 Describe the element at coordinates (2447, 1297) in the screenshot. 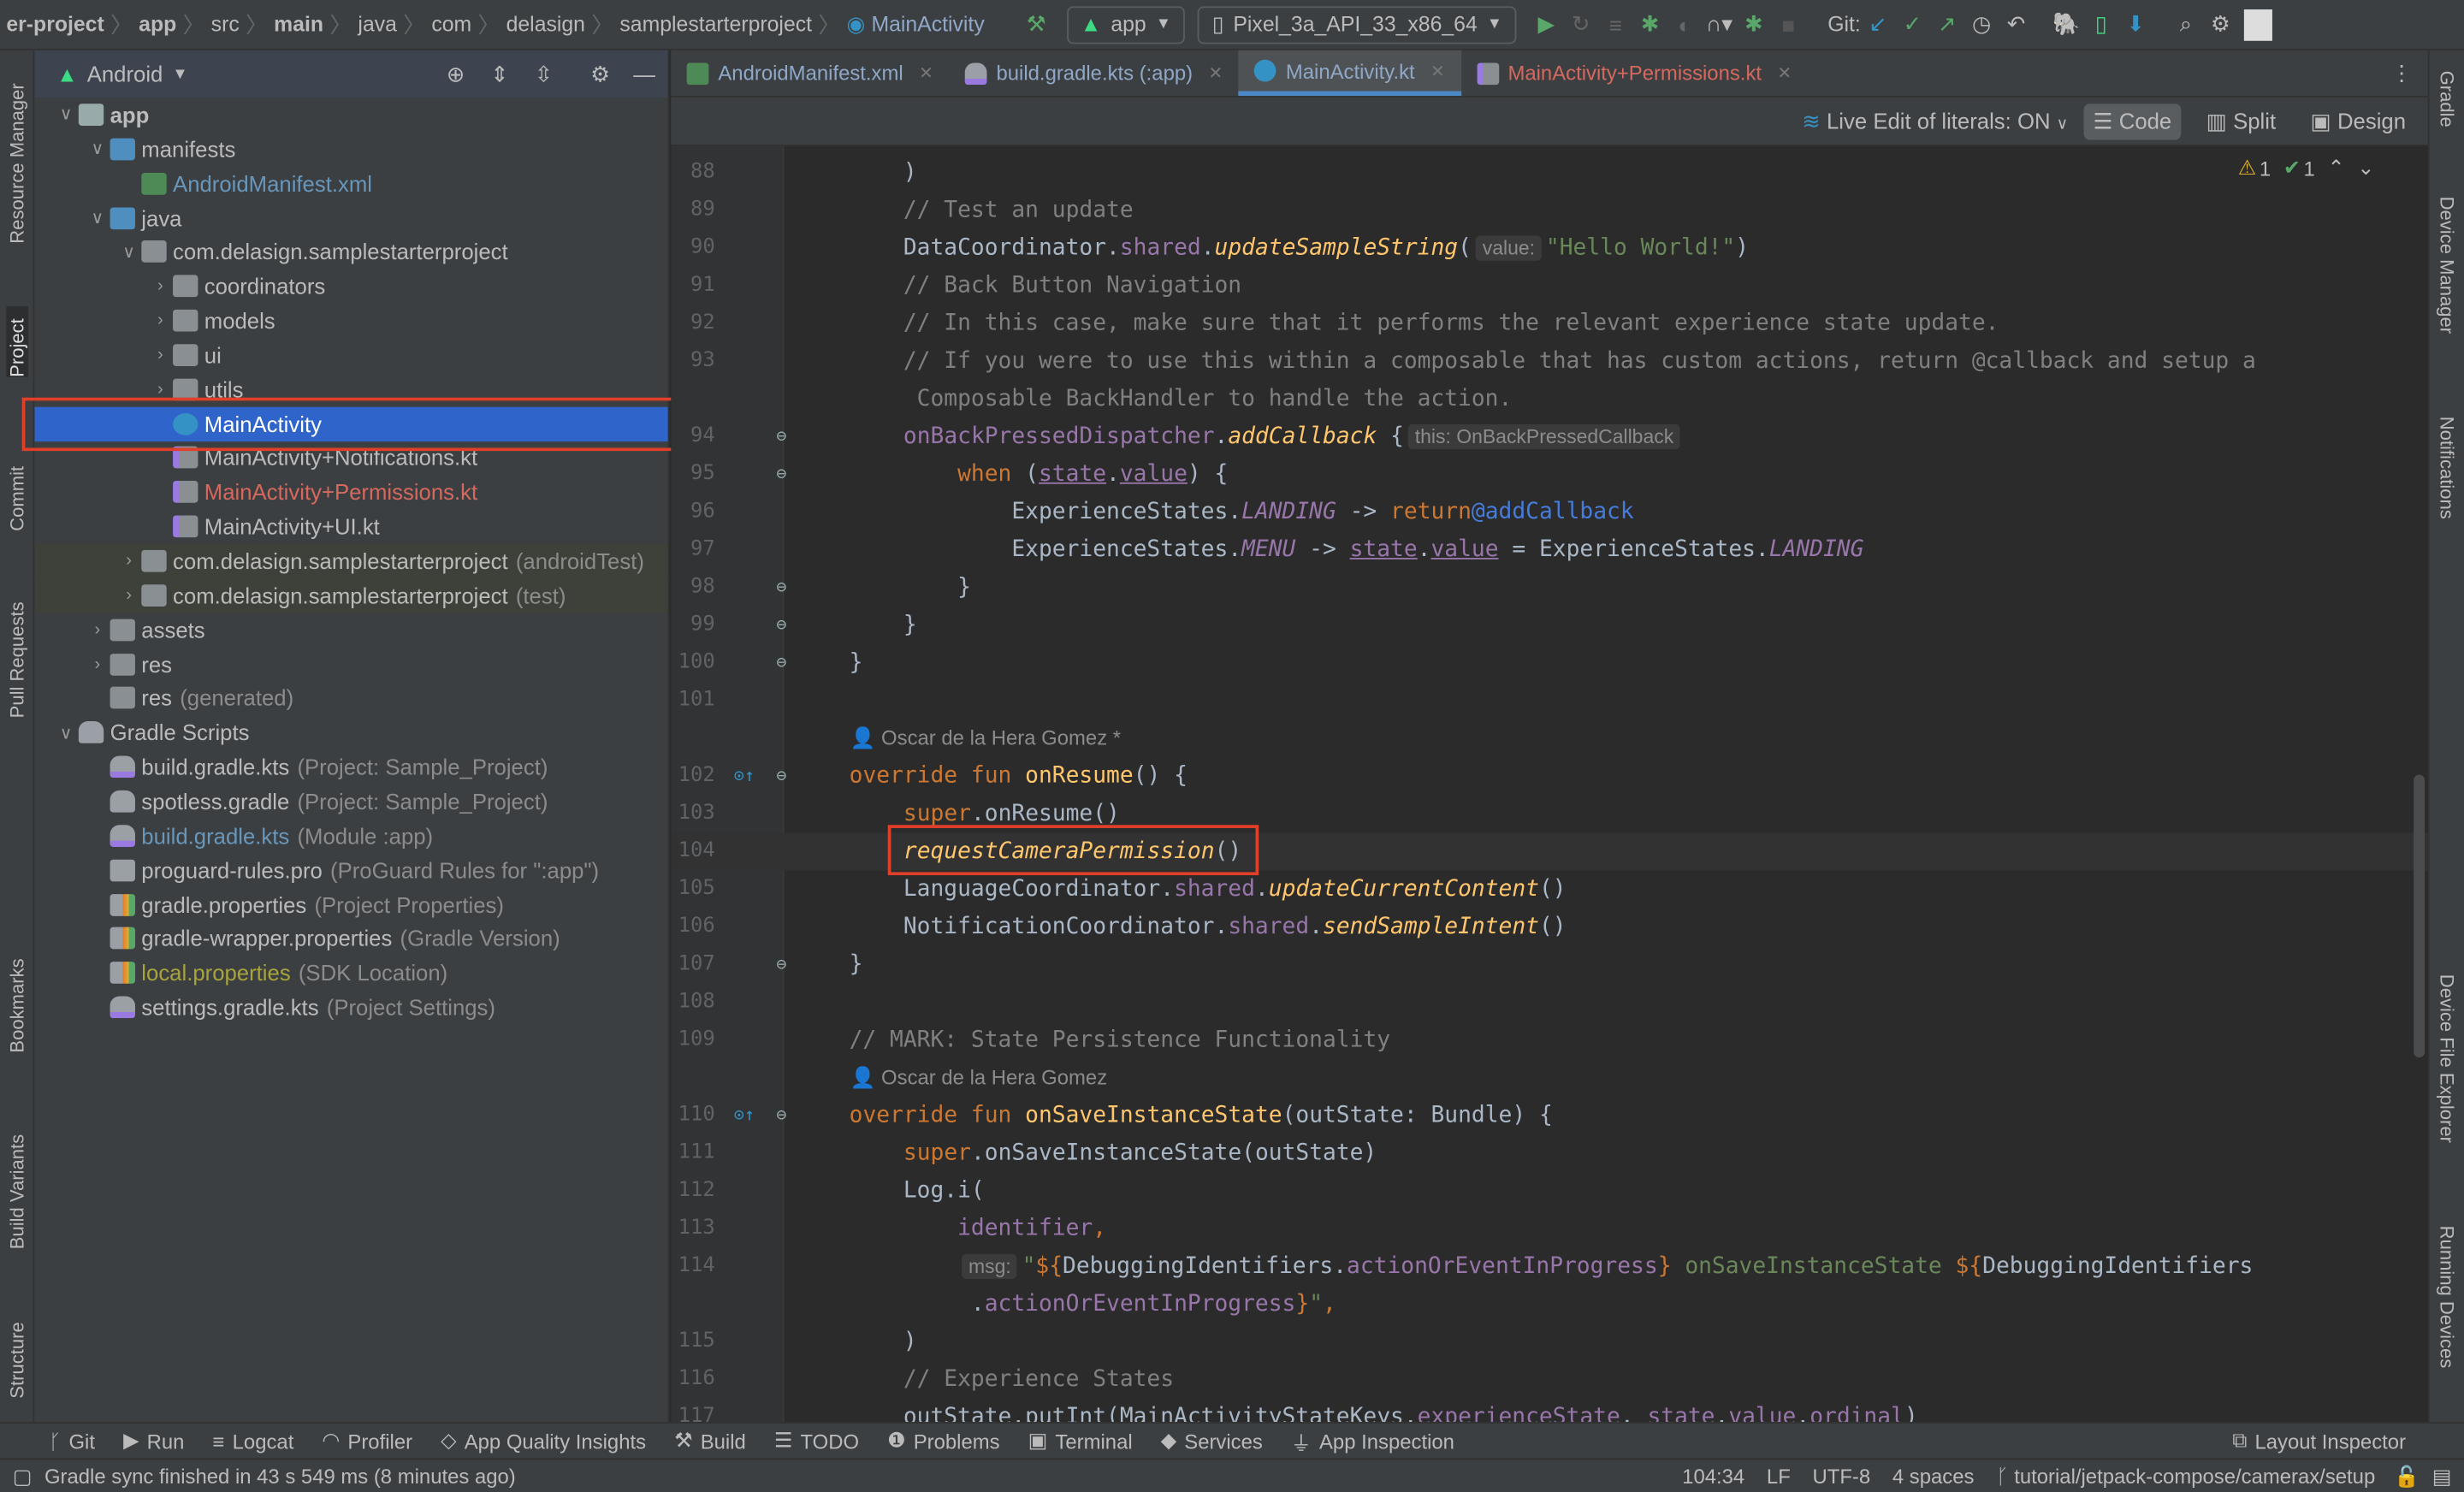

I see `tool-window-running-devices: Running Devices` at that location.